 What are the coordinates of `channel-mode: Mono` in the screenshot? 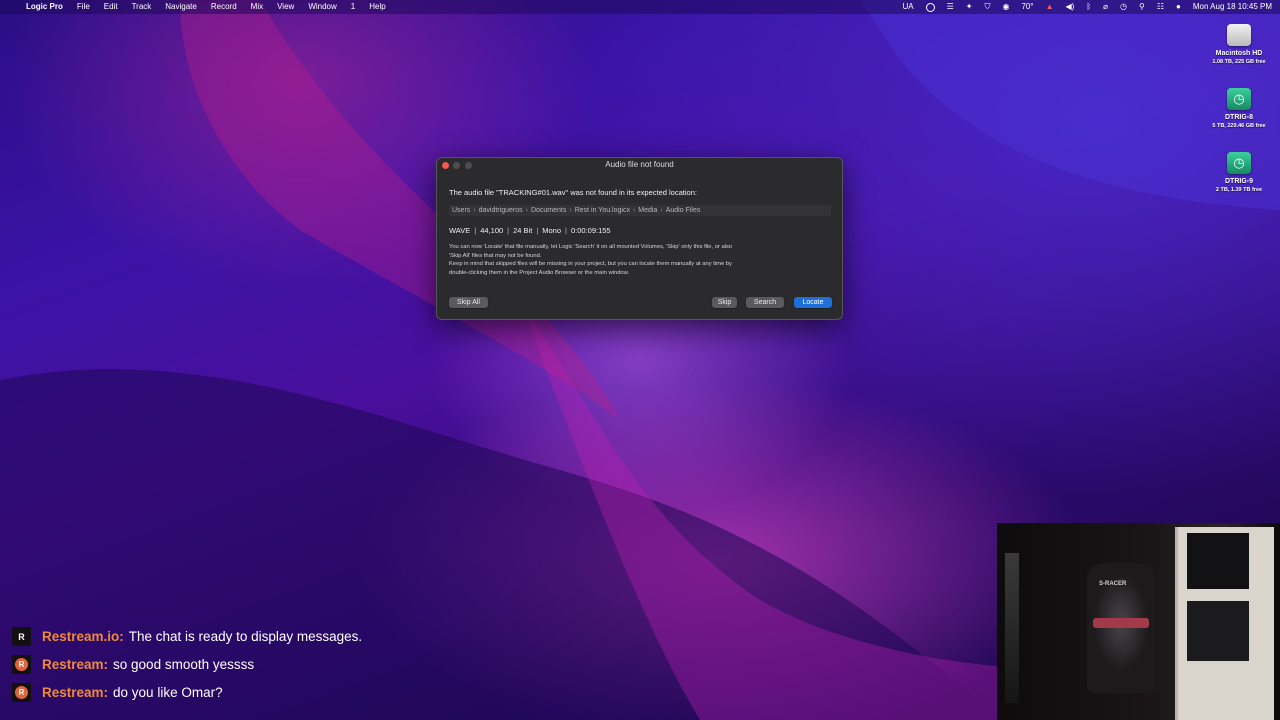 It's located at (552, 230).